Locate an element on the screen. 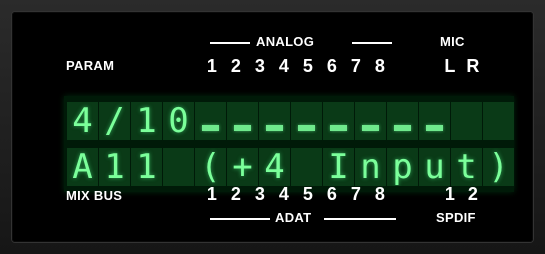 The width and height of the screenshot is (545, 254). lcd-char-cell: n is located at coordinates (370, 167).